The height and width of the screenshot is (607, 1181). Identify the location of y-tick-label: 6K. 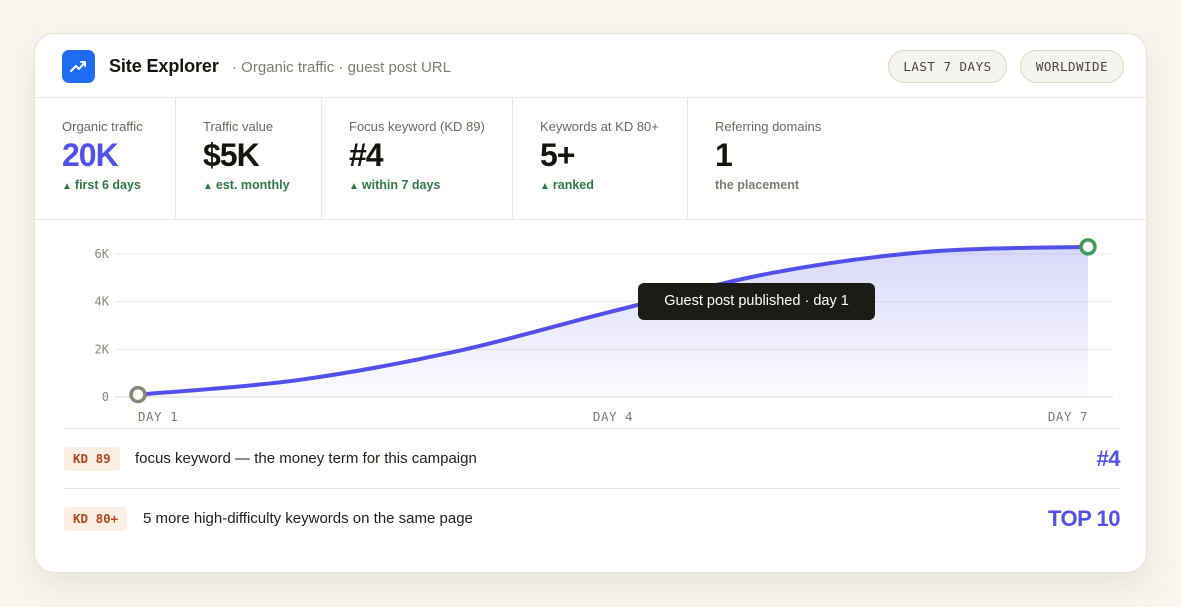
(102, 254).